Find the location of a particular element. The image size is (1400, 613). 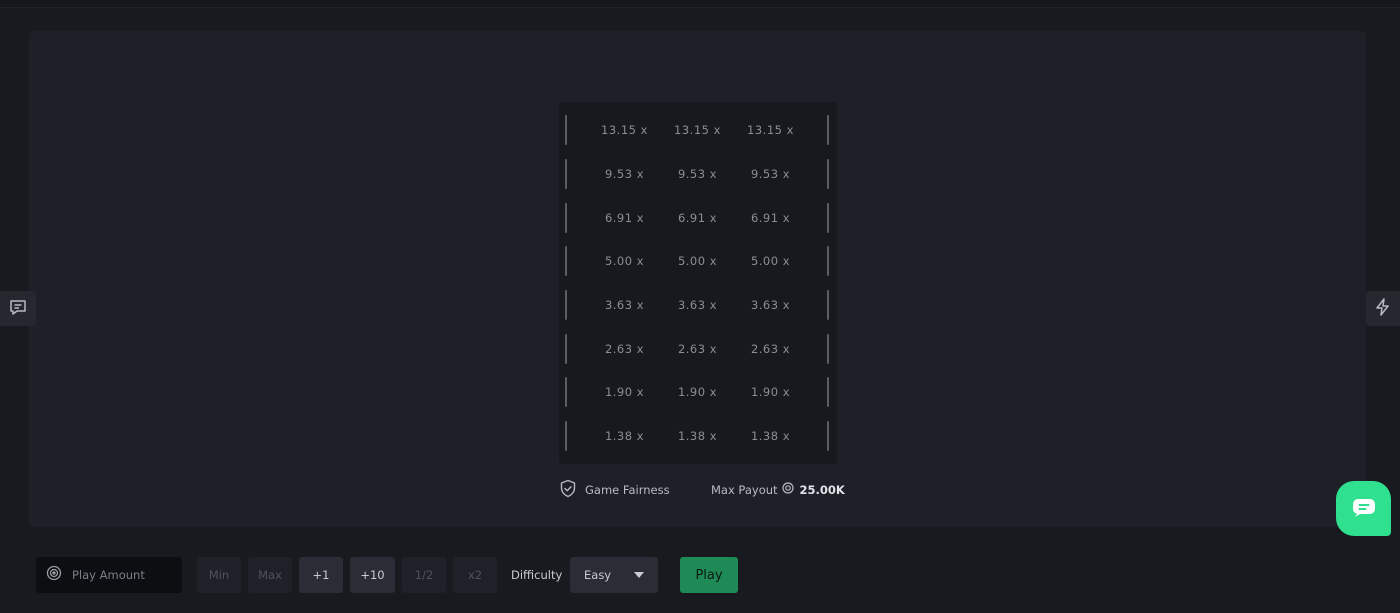

half-button: 1/2 is located at coordinates (424, 575).